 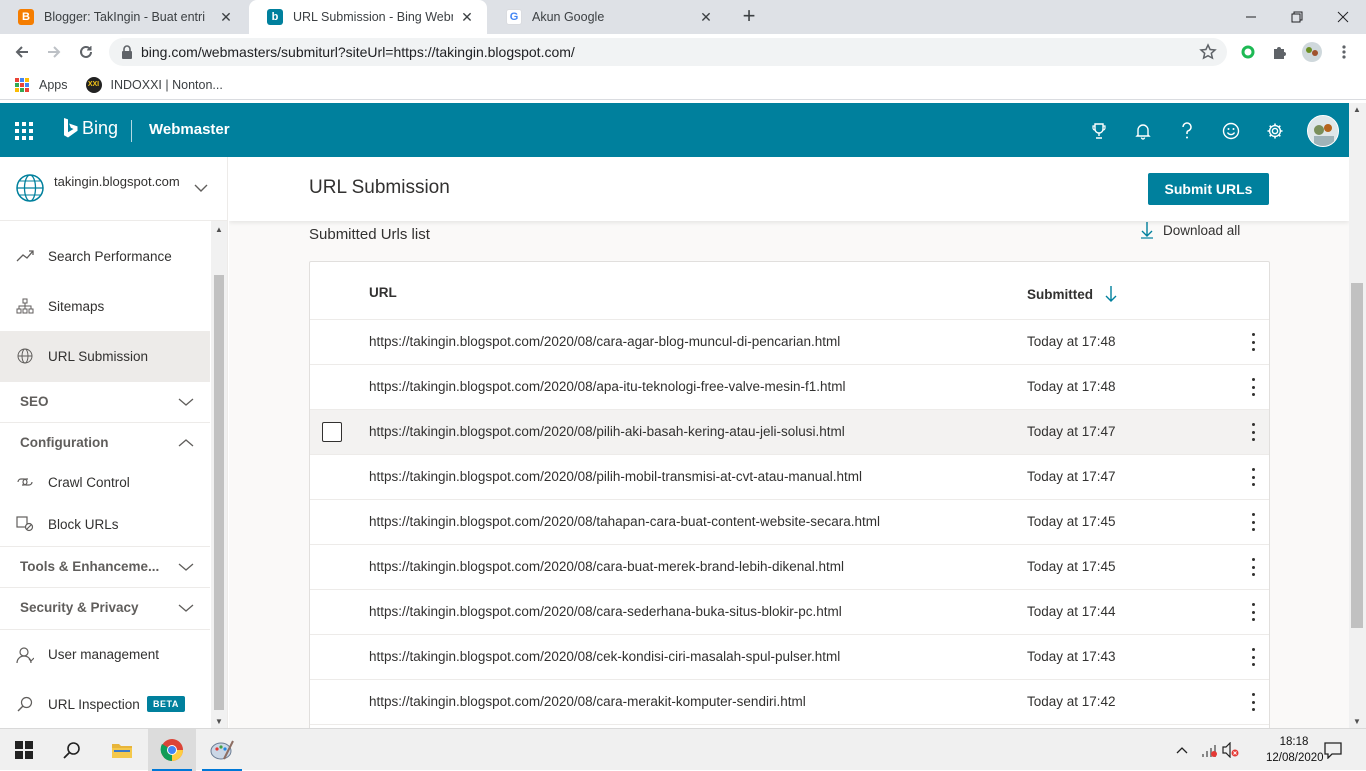 I want to click on tab-google-account: G Akun Google ✕, so click(x=607, y=17).